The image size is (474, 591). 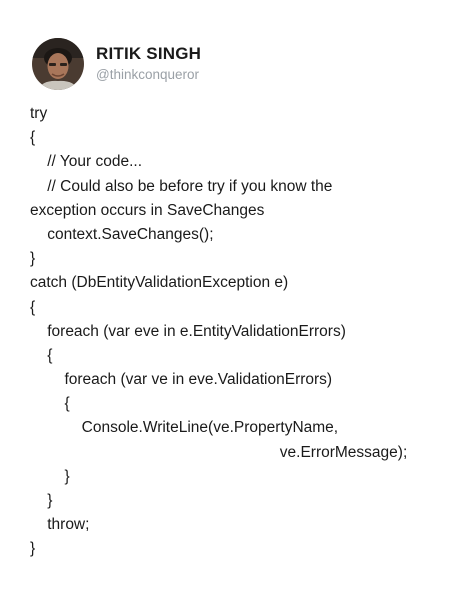 I want to click on post-header: RITIK SINGH @thinkconqueror, so click(x=116, y=64).